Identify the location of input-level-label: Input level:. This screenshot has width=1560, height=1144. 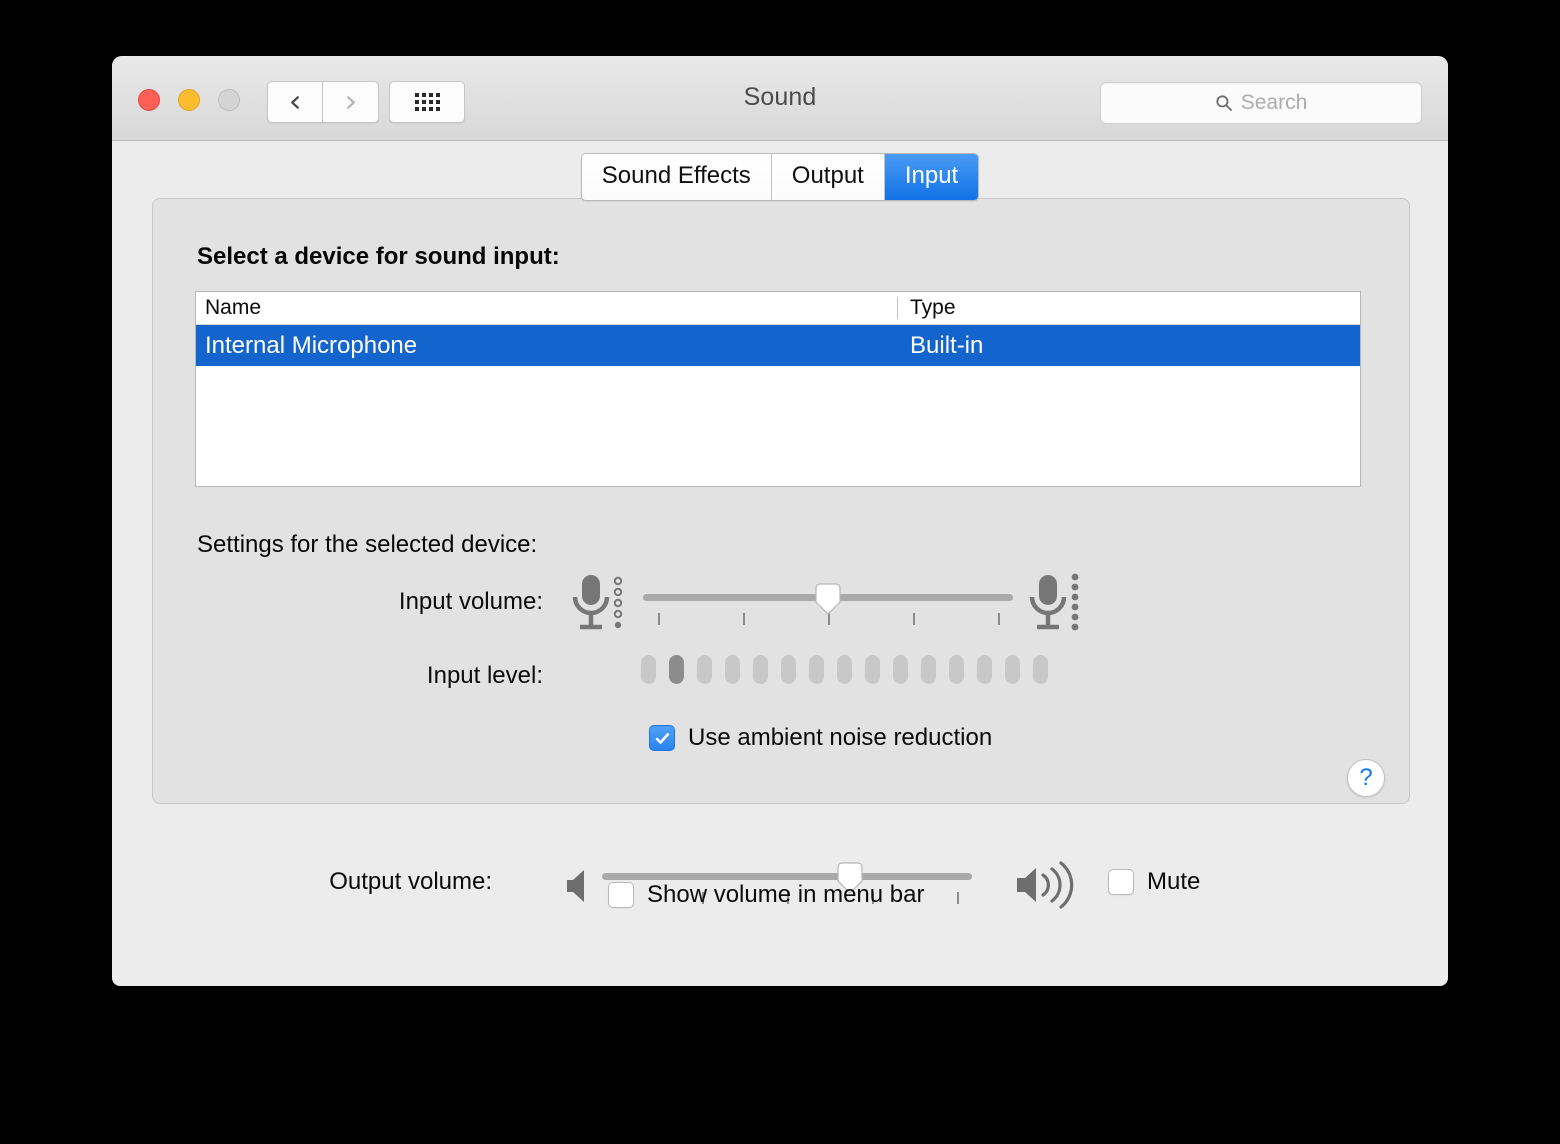
(484, 675).